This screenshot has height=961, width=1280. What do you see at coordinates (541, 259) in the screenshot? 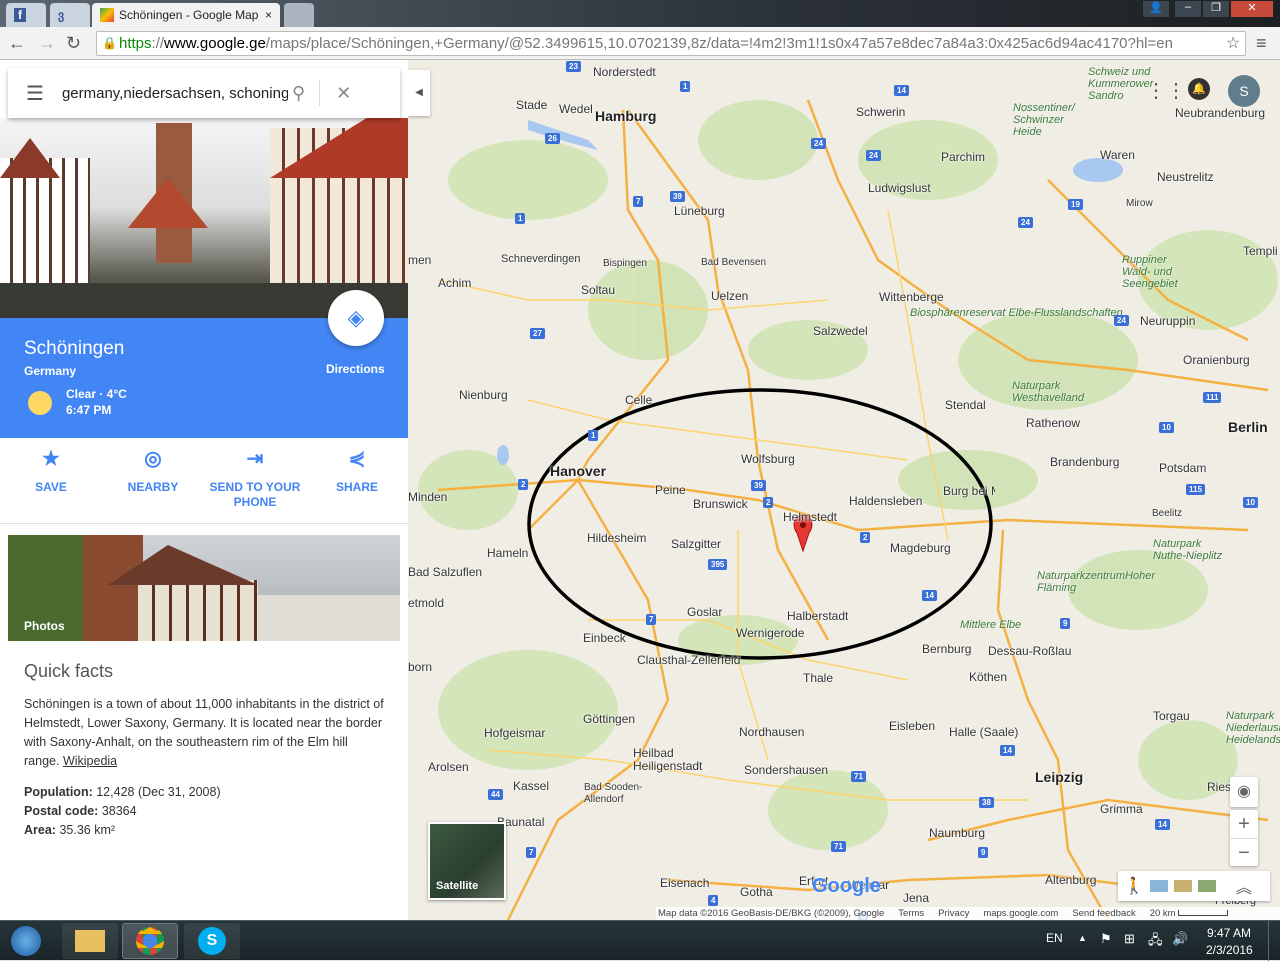
I see `city-label: Schneverdingen` at bounding box center [541, 259].